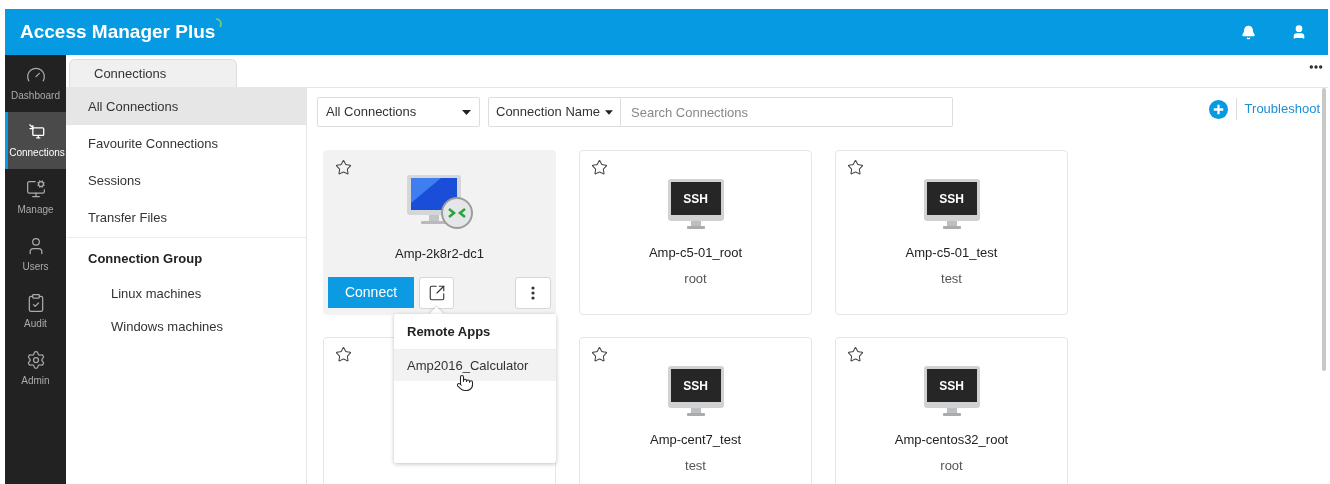 Image resolution: width=1330 pixels, height=484 pixels. I want to click on notification-icon, so click(1248, 32).